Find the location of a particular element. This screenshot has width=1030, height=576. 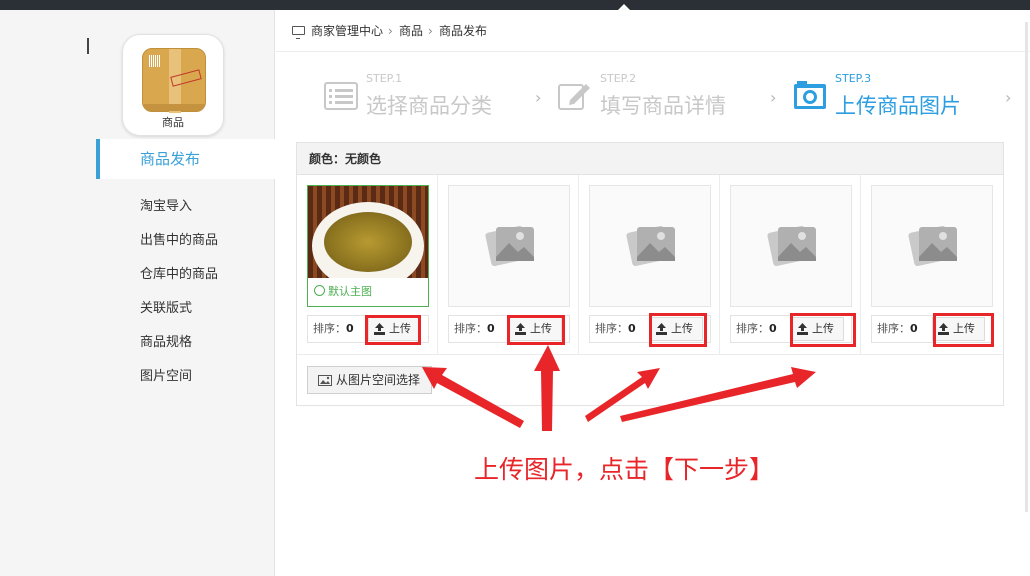

scrollbar is located at coordinates (1026, 267).